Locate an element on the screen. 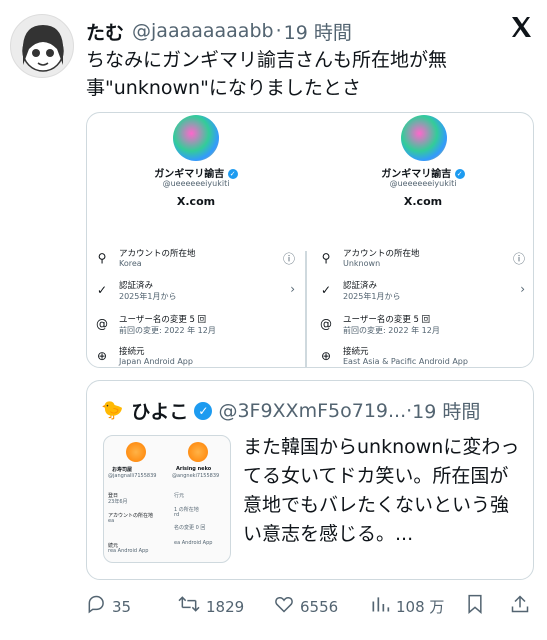 The image size is (547, 640). bookmark-icon is located at coordinates (475, 606).